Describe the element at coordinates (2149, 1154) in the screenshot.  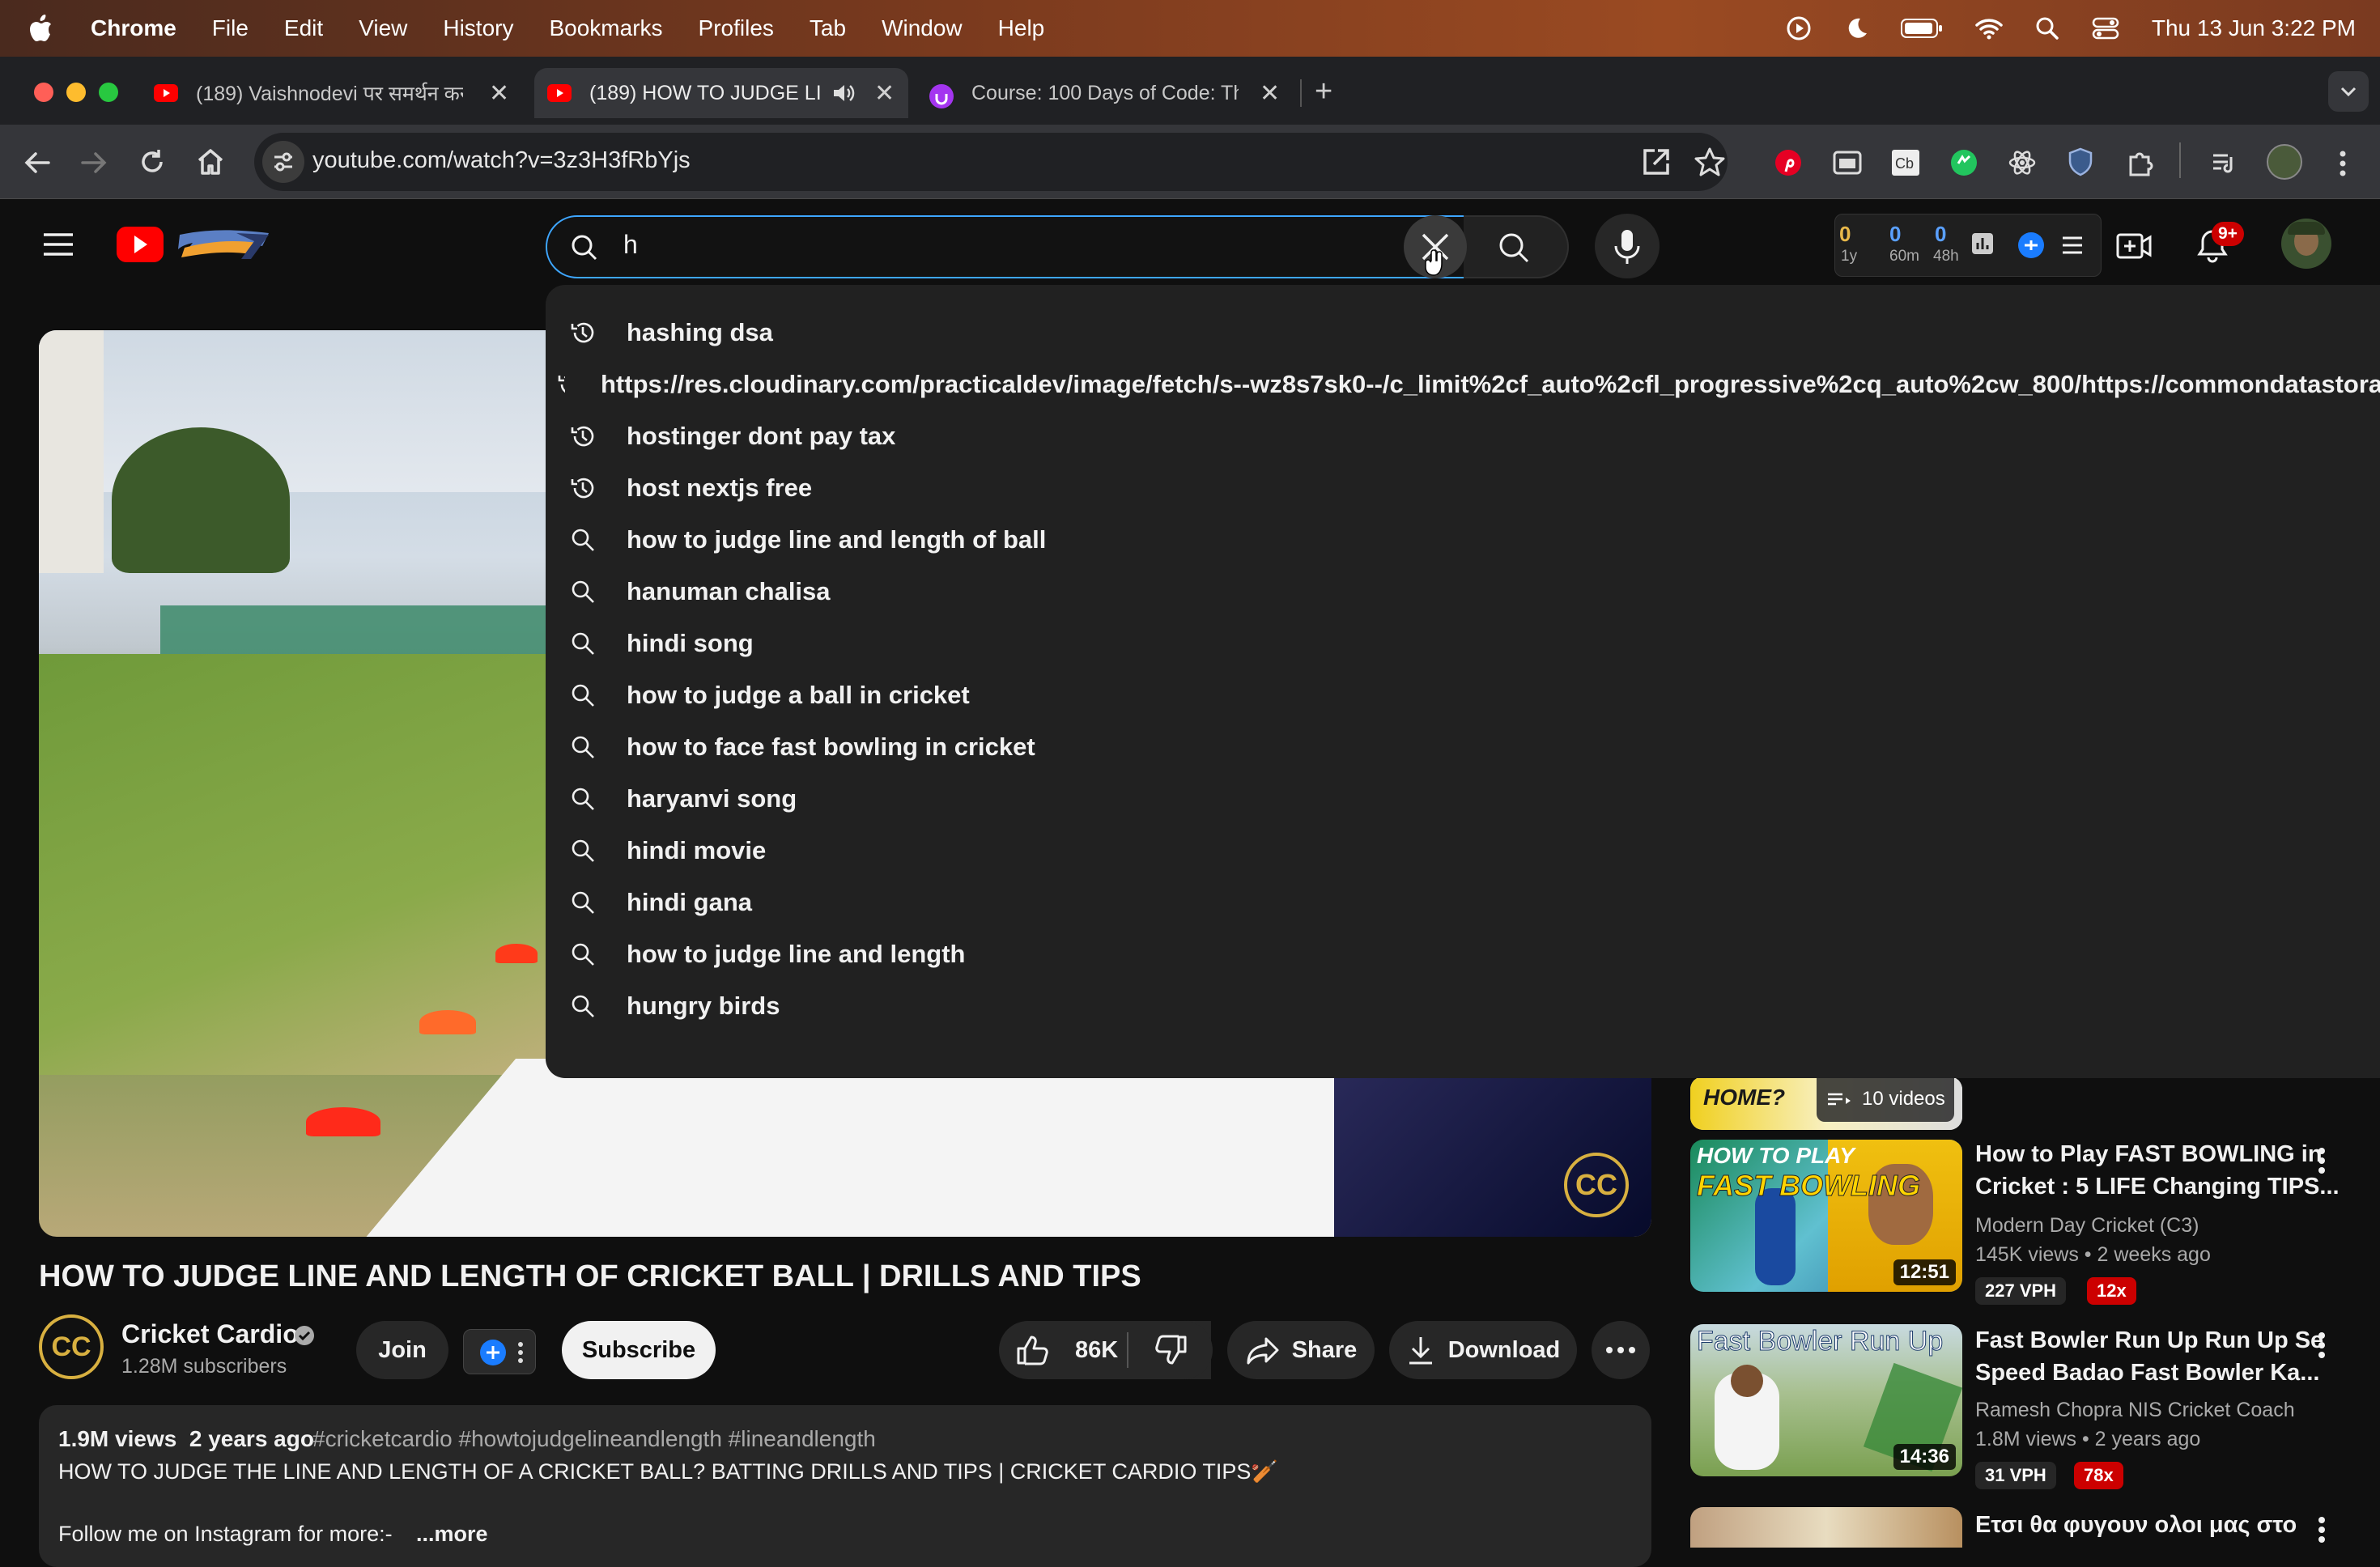
I see `rec-title-line1: How to Play FAST BOWLING in` at that location.